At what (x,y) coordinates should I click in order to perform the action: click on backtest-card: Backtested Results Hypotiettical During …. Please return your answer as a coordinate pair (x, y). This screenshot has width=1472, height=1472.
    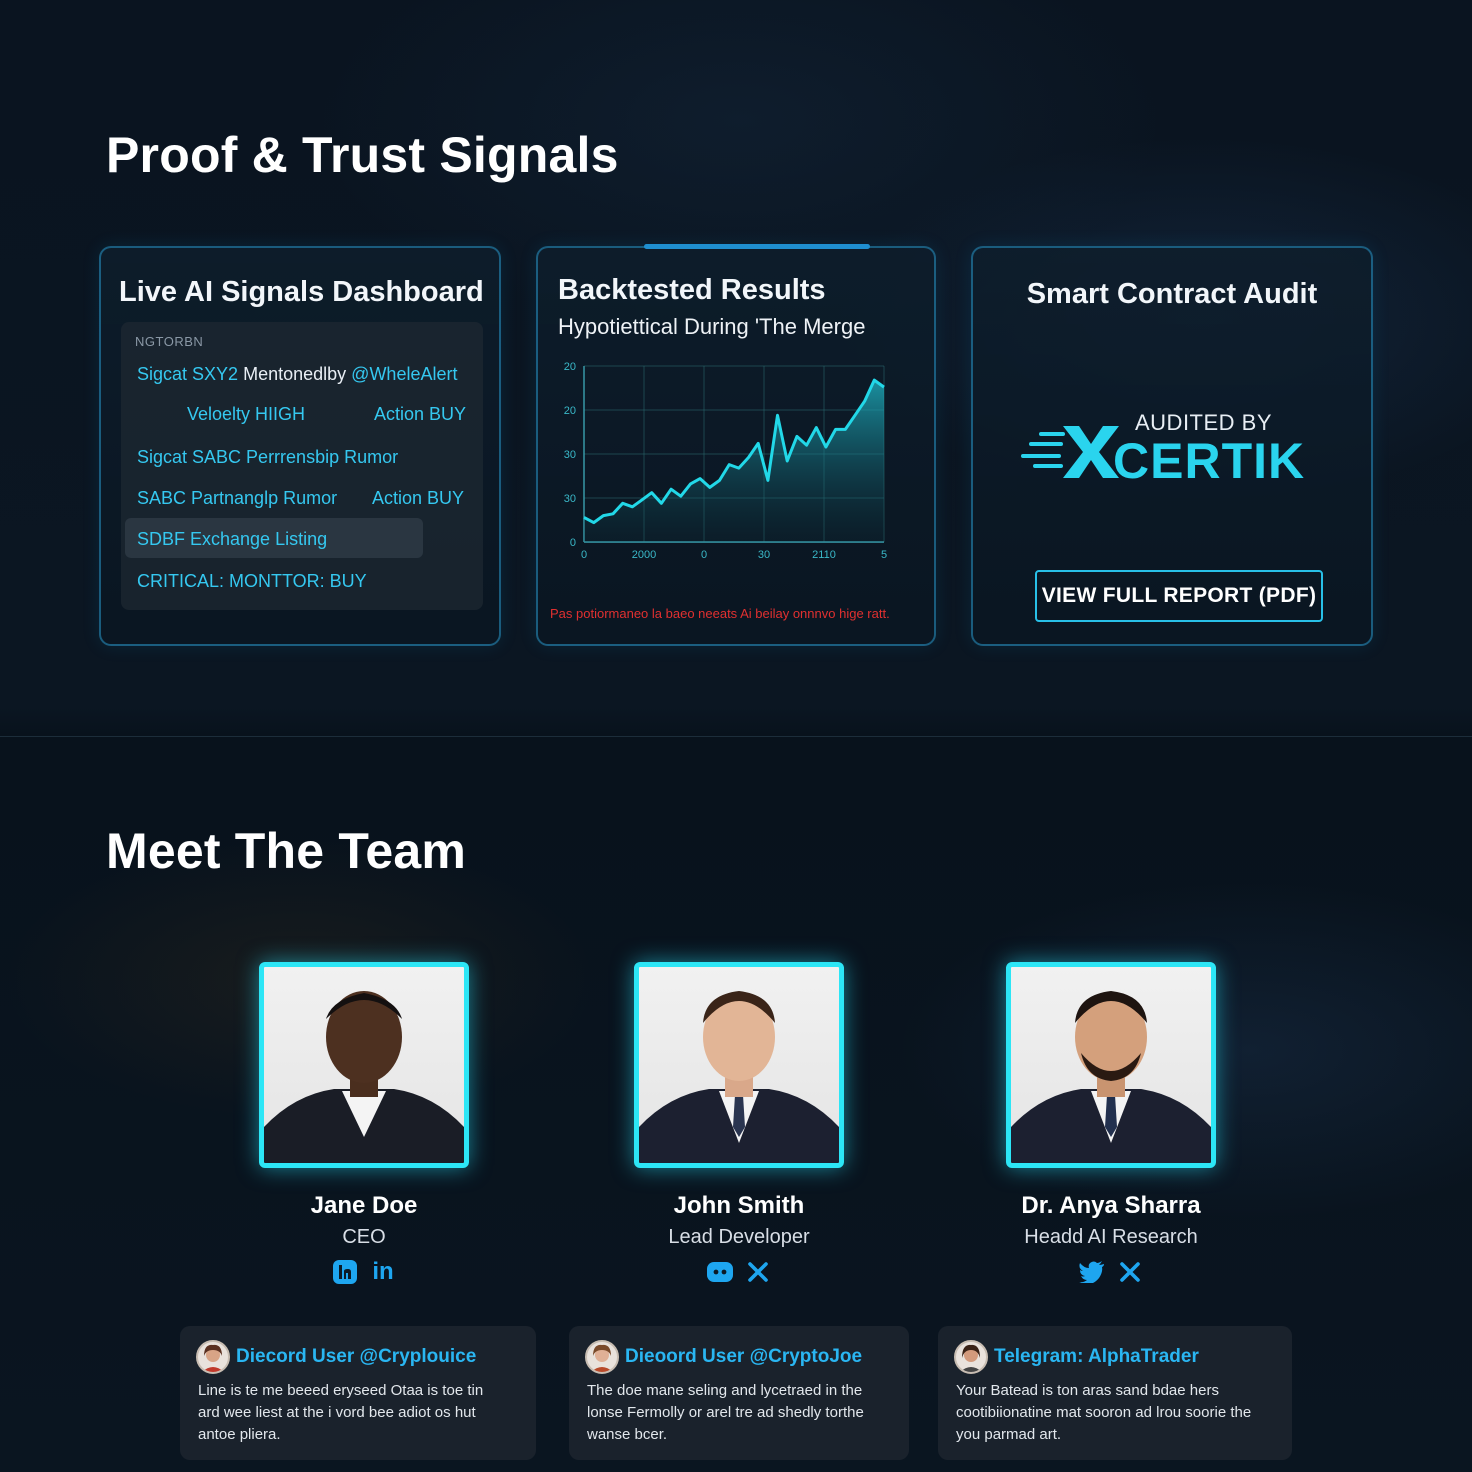
    Looking at the image, I should click on (736, 445).